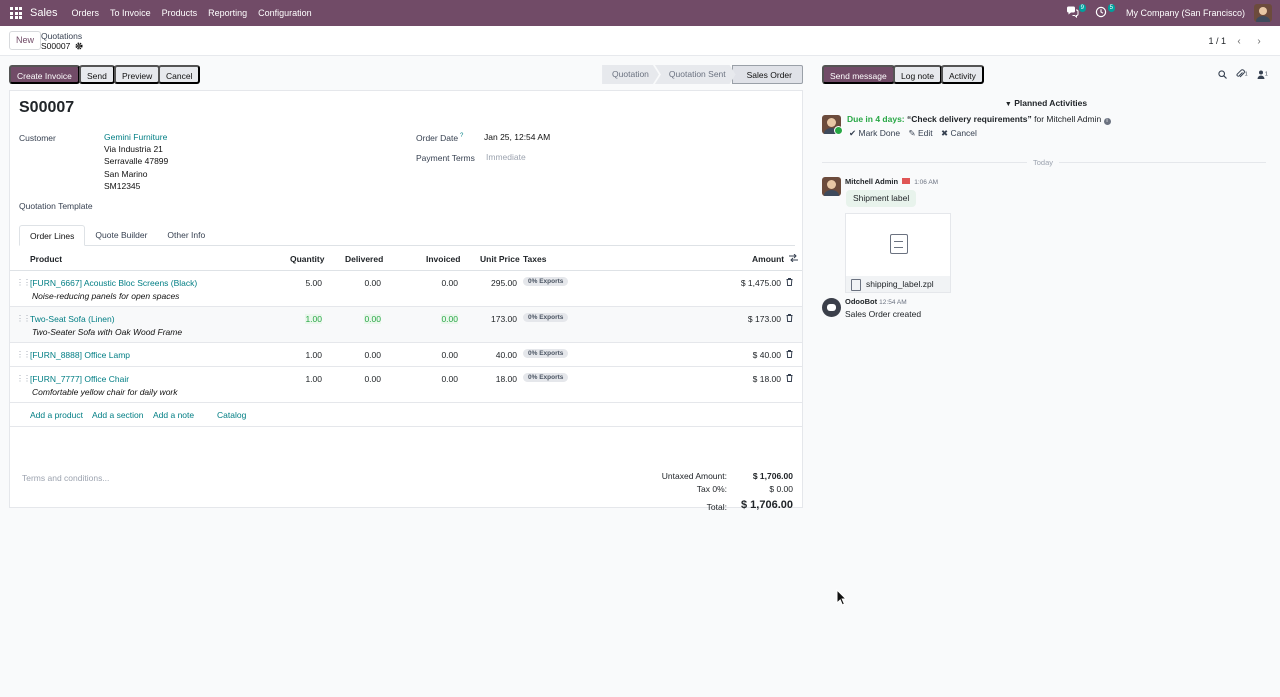 The image size is (1280, 697). What do you see at coordinates (630, 74) in the screenshot?
I see `stage-quotation: Quotation` at bounding box center [630, 74].